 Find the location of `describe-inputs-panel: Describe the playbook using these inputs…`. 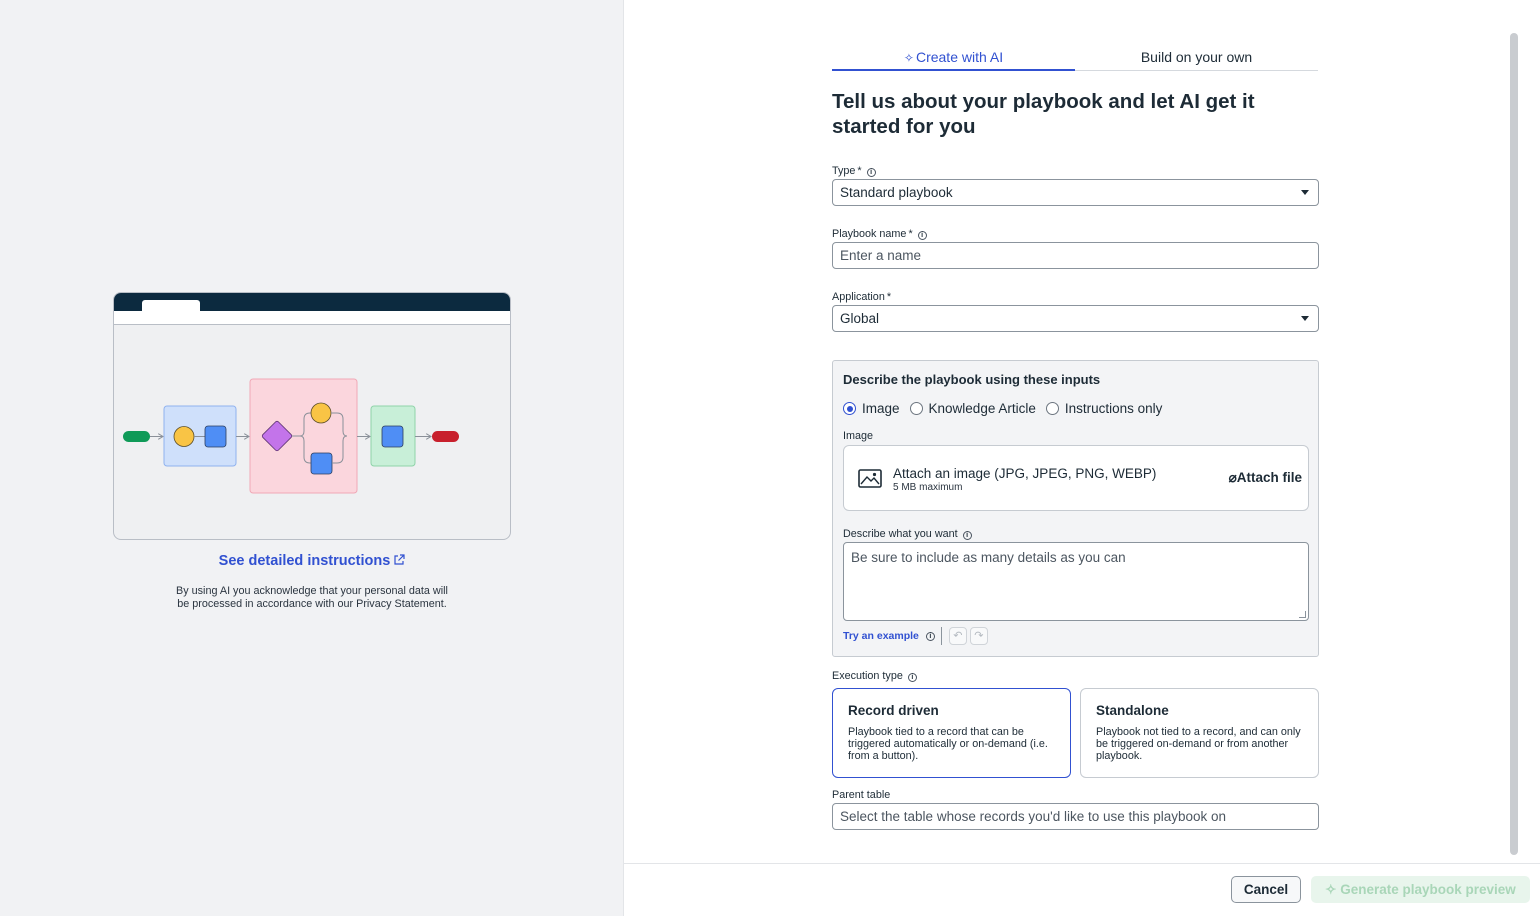

describe-inputs-panel: Describe the playbook using these inputs… is located at coordinates (1075, 508).